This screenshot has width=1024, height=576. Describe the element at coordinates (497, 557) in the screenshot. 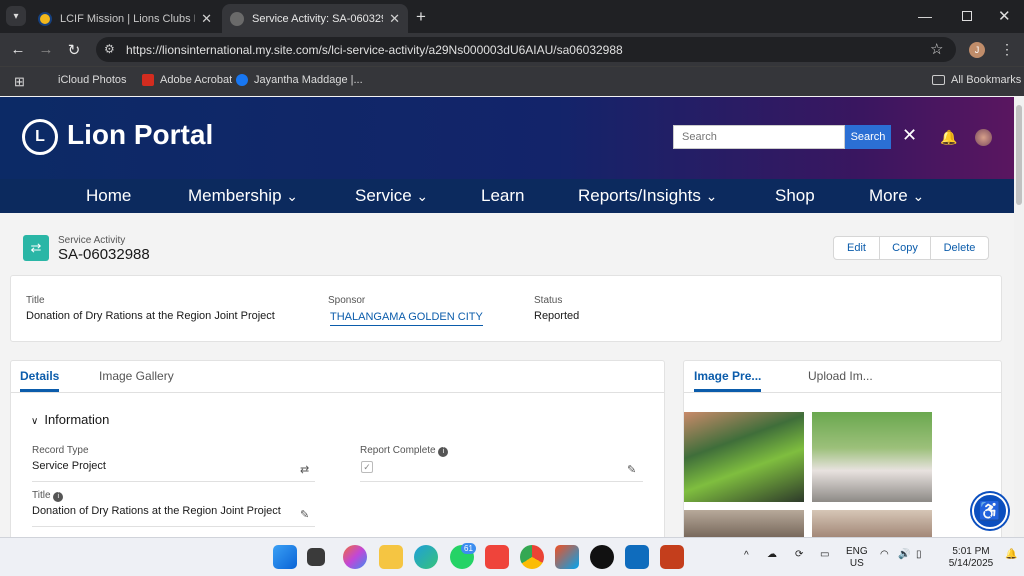

I see `anydesk-icon` at that location.